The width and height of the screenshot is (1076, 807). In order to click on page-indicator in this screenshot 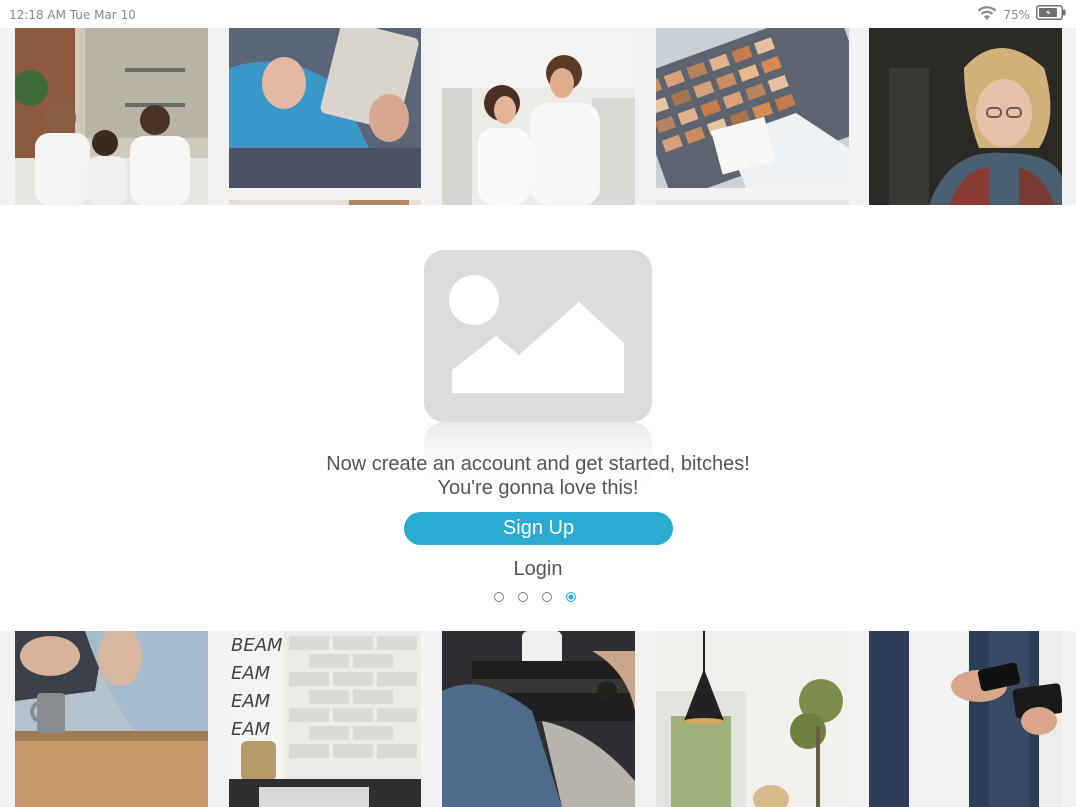, I will do `click(535, 598)`.